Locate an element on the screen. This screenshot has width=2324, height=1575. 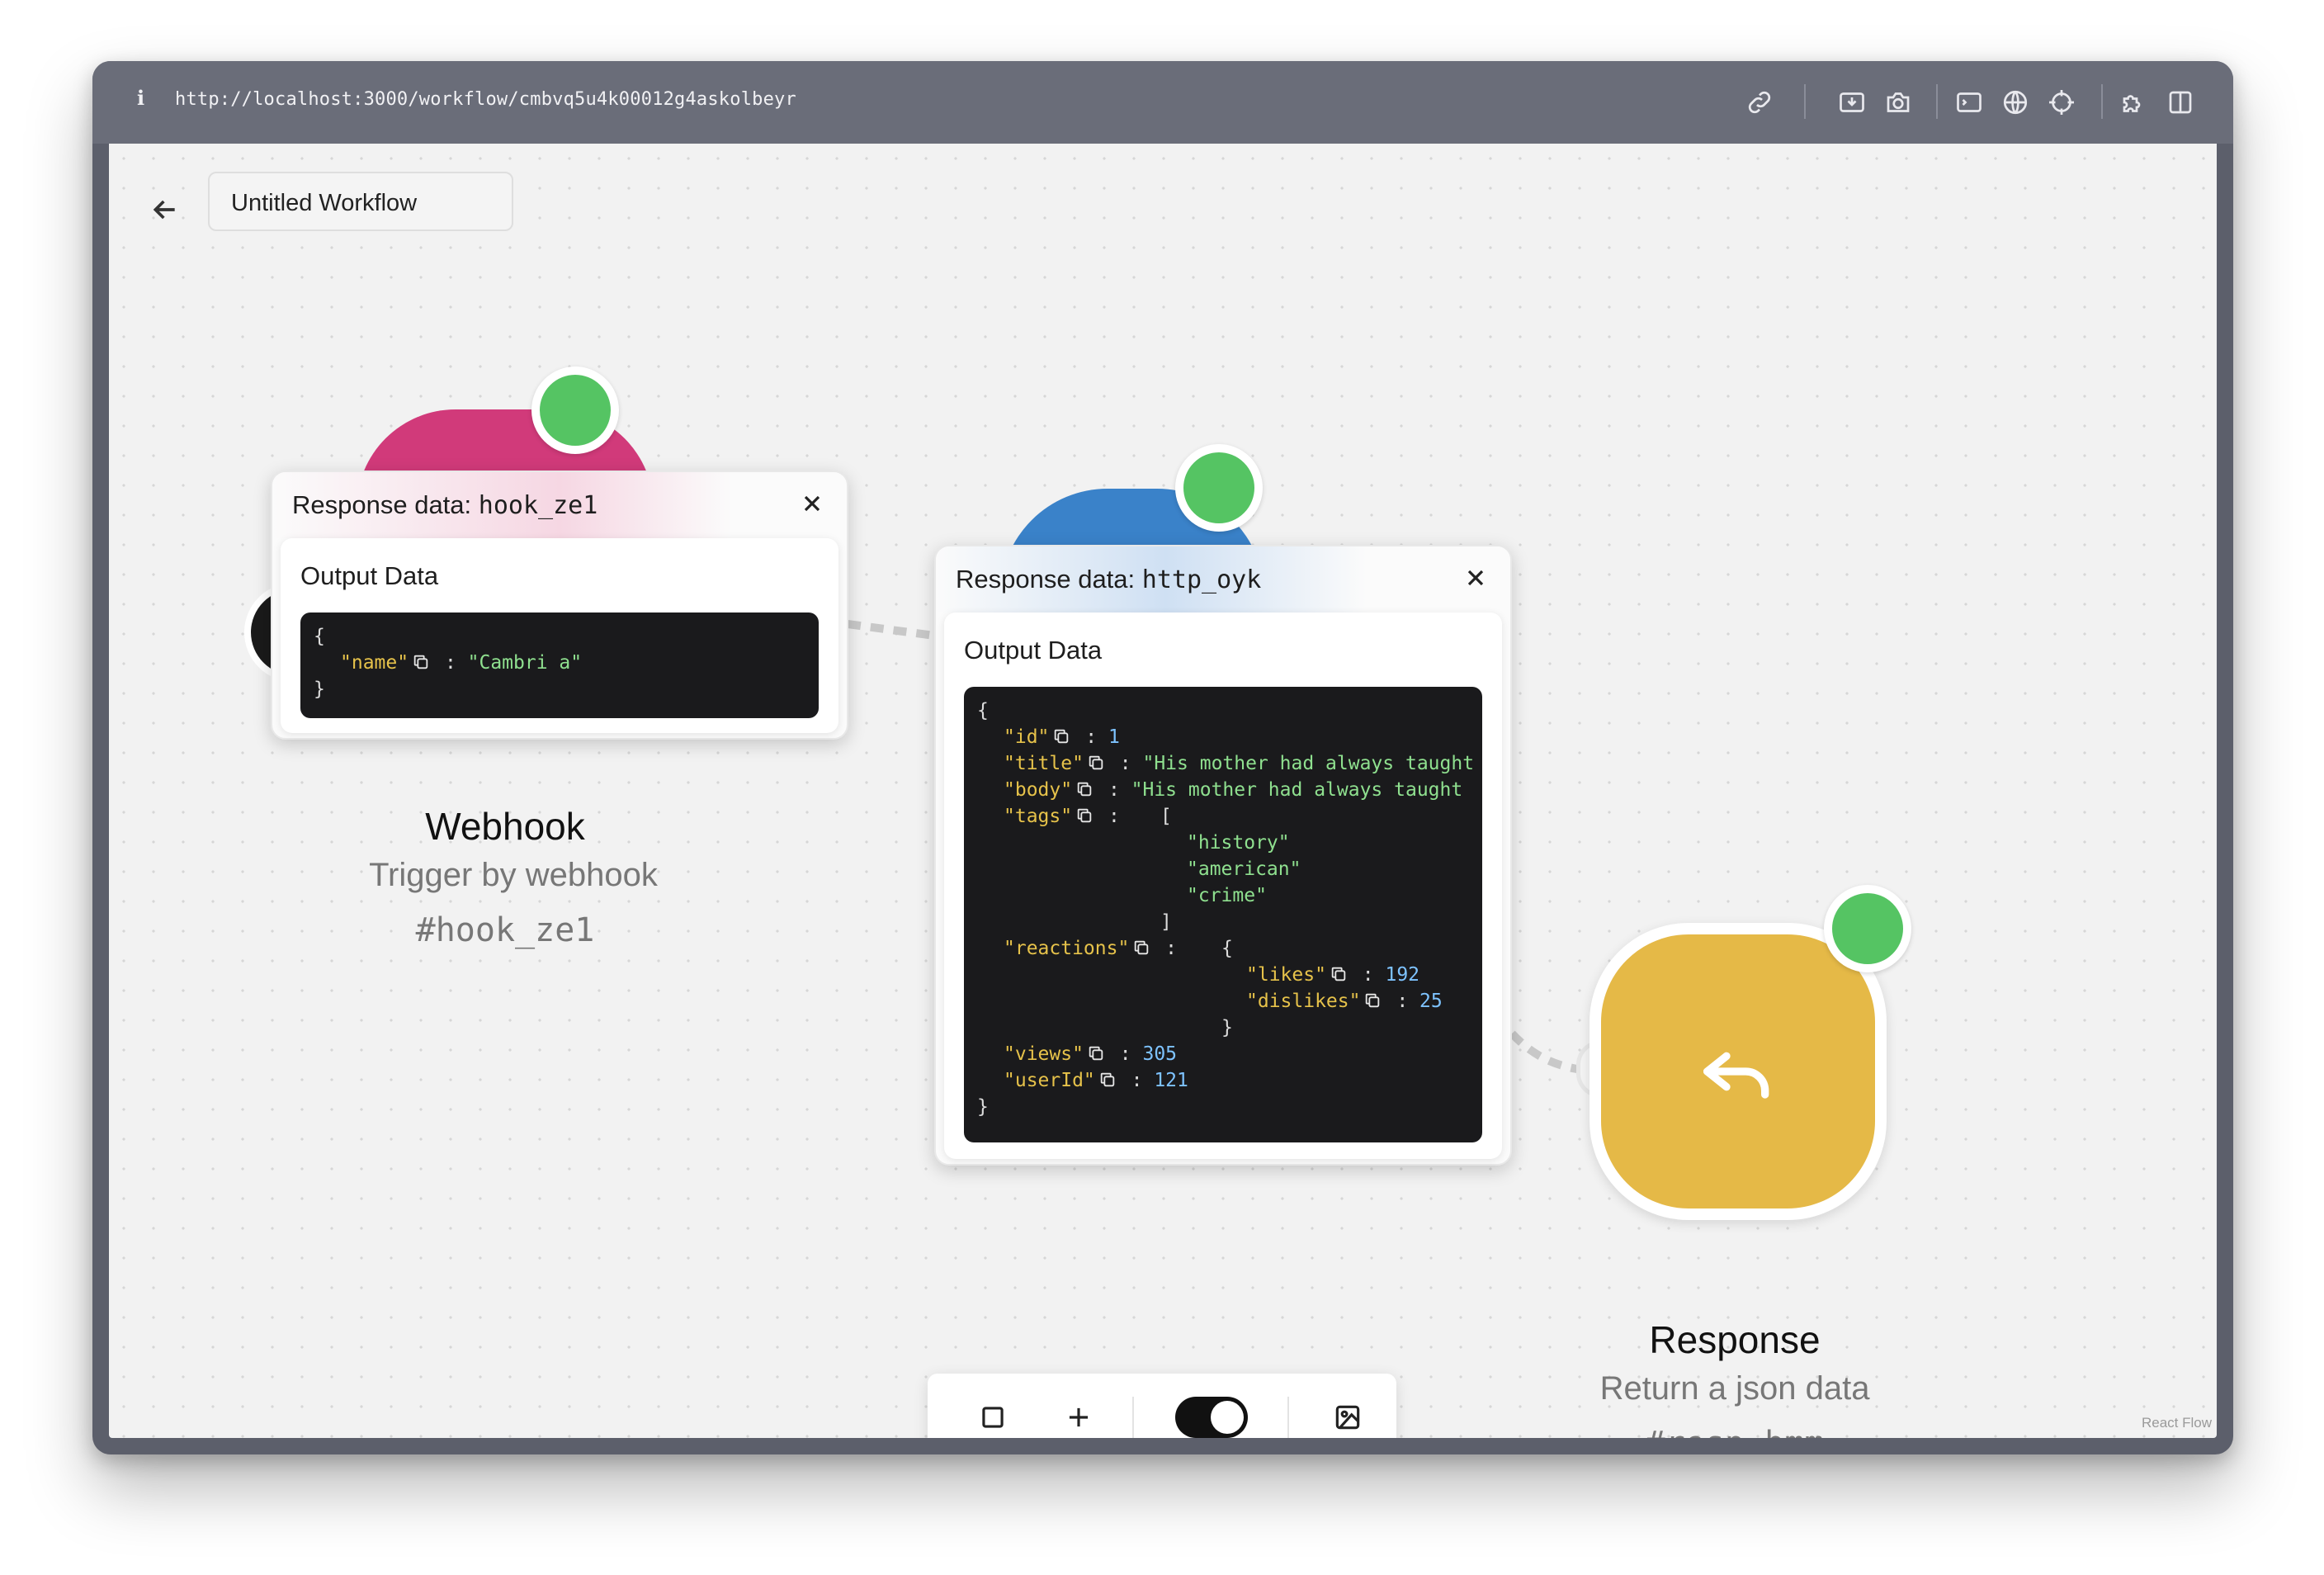
info-icon: i is located at coordinates (140, 98).